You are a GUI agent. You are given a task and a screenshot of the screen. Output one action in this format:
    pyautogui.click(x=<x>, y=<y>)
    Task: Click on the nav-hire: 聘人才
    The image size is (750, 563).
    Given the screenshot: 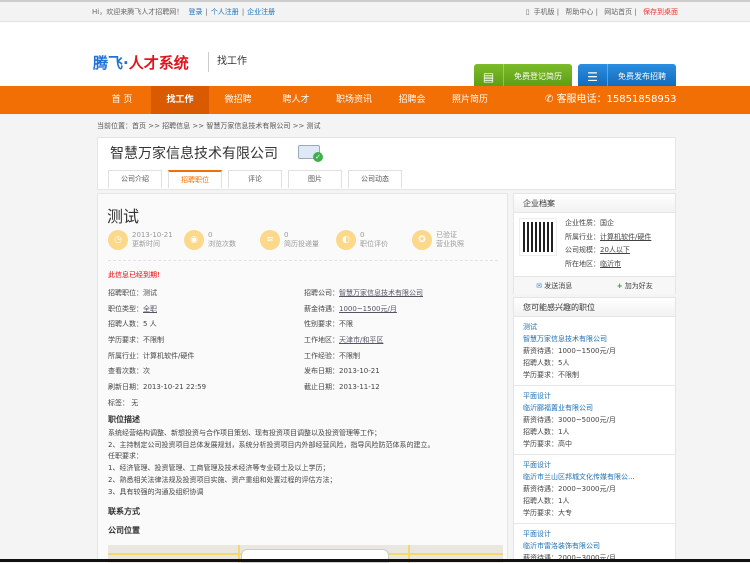 What is the action you would take?
    pyautogui.click(x=296, y=100)
    